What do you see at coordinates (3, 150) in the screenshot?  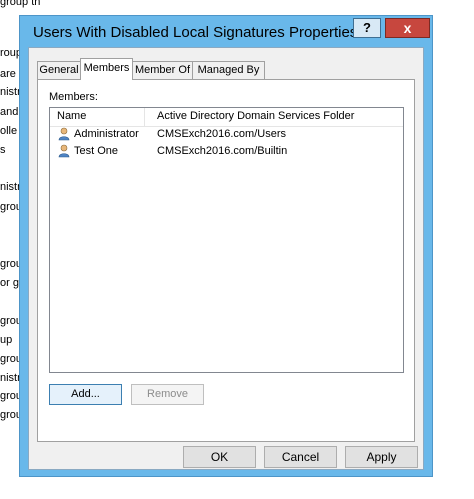 I see `background-line: s` at bounding box center [3, 150].